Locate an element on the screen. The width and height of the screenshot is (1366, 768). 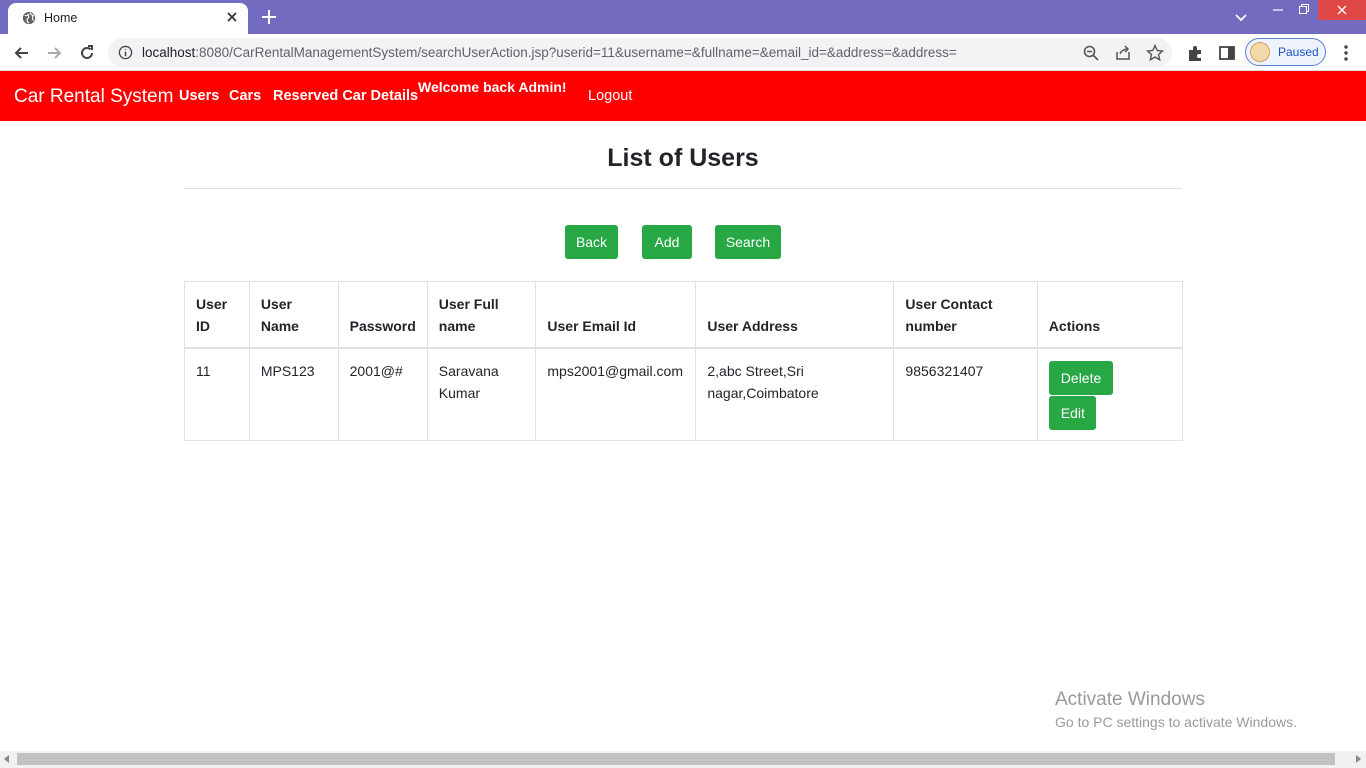
cell-address: 2,abc Street,Sri nagar,Coimbatore is located at coordinates (795, 394).